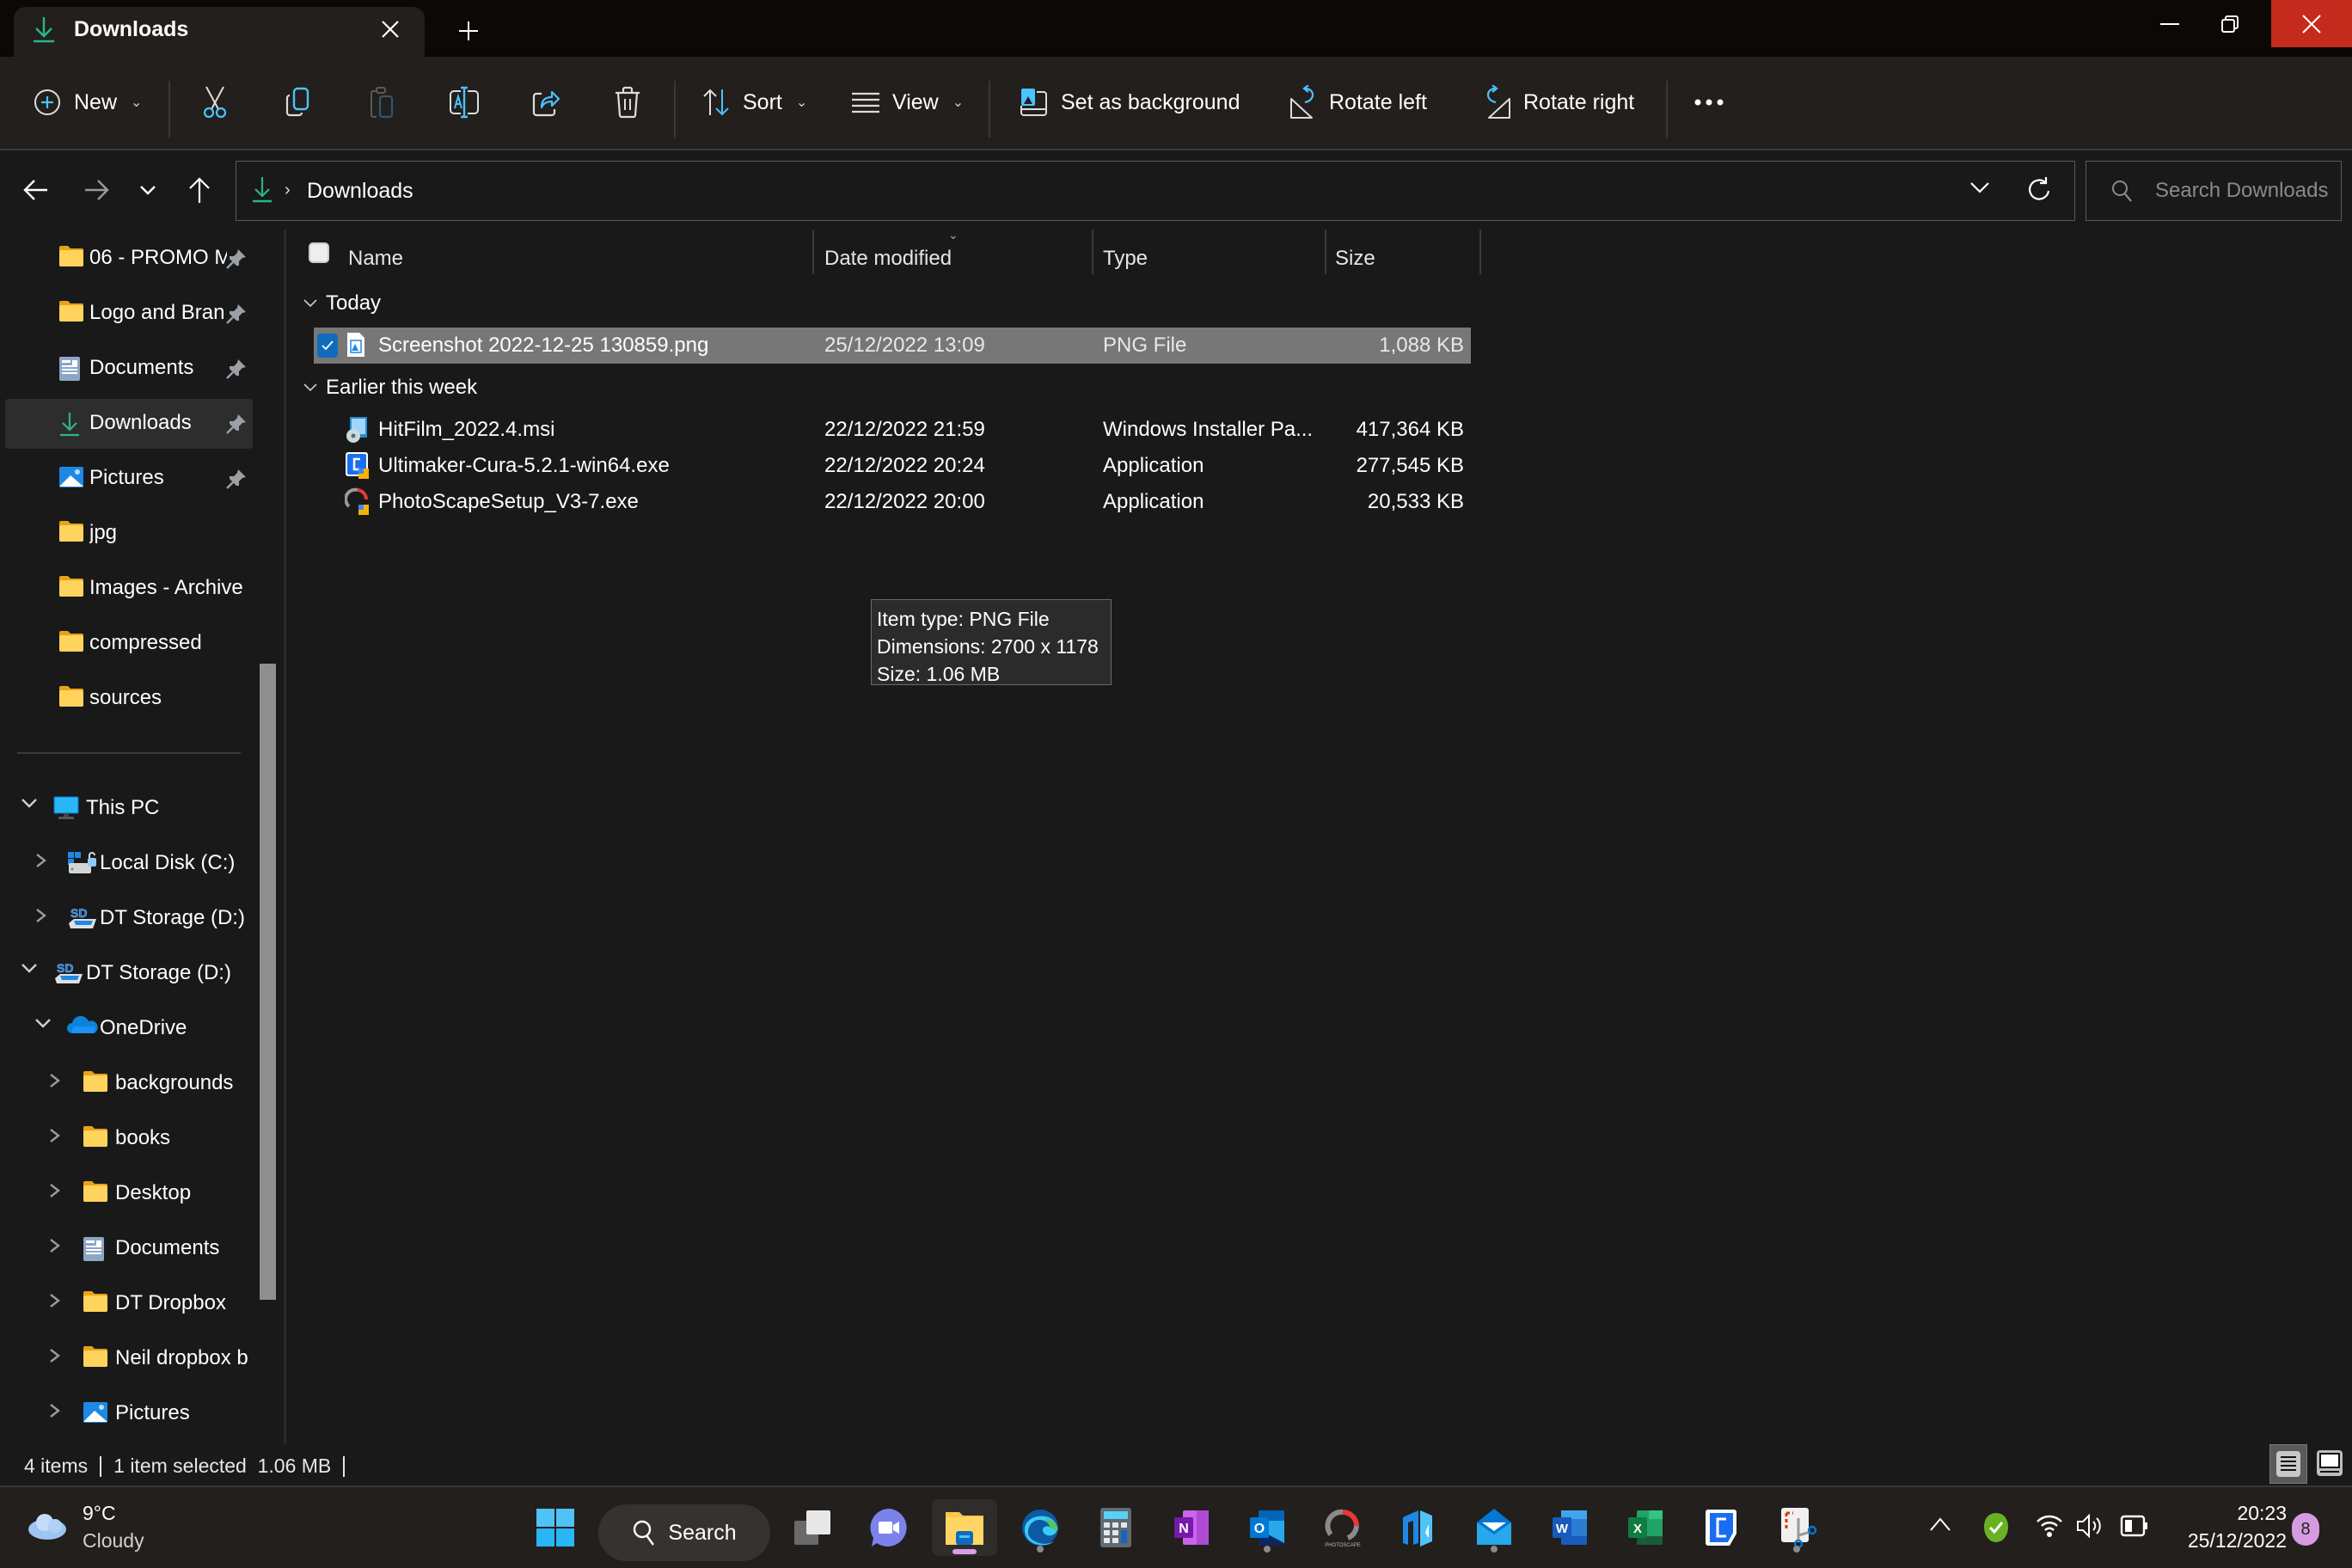  Describe the element at coordinates (1267, 1527) in the screenshot. I see `outlook-button: O` at that location.